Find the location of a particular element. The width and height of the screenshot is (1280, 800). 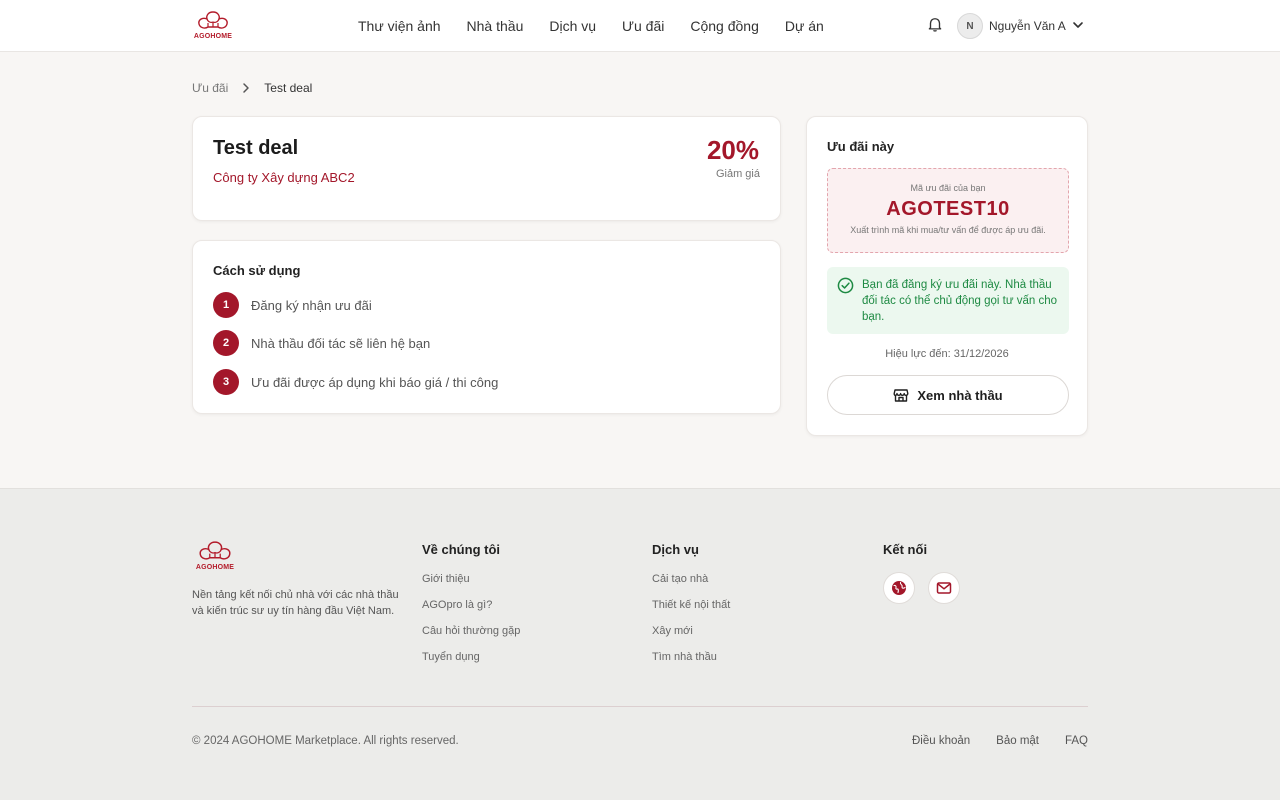

chevron-right-icon is located at coordinates (246, 88).